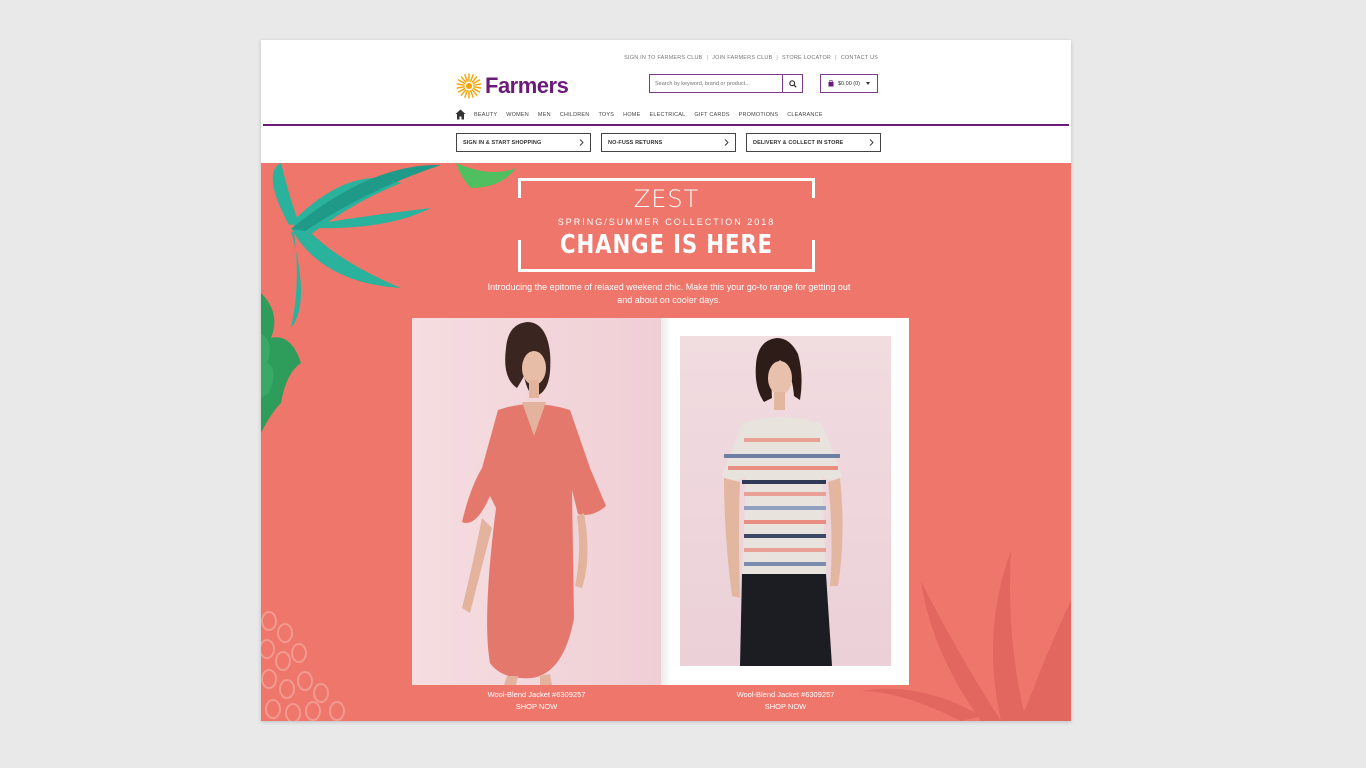 The width and height of the screenshot is (1366, 768). Describe the element at coordinates (606, 115) in the screenshot. I see `nav-item-toys: TOYS` at that location.